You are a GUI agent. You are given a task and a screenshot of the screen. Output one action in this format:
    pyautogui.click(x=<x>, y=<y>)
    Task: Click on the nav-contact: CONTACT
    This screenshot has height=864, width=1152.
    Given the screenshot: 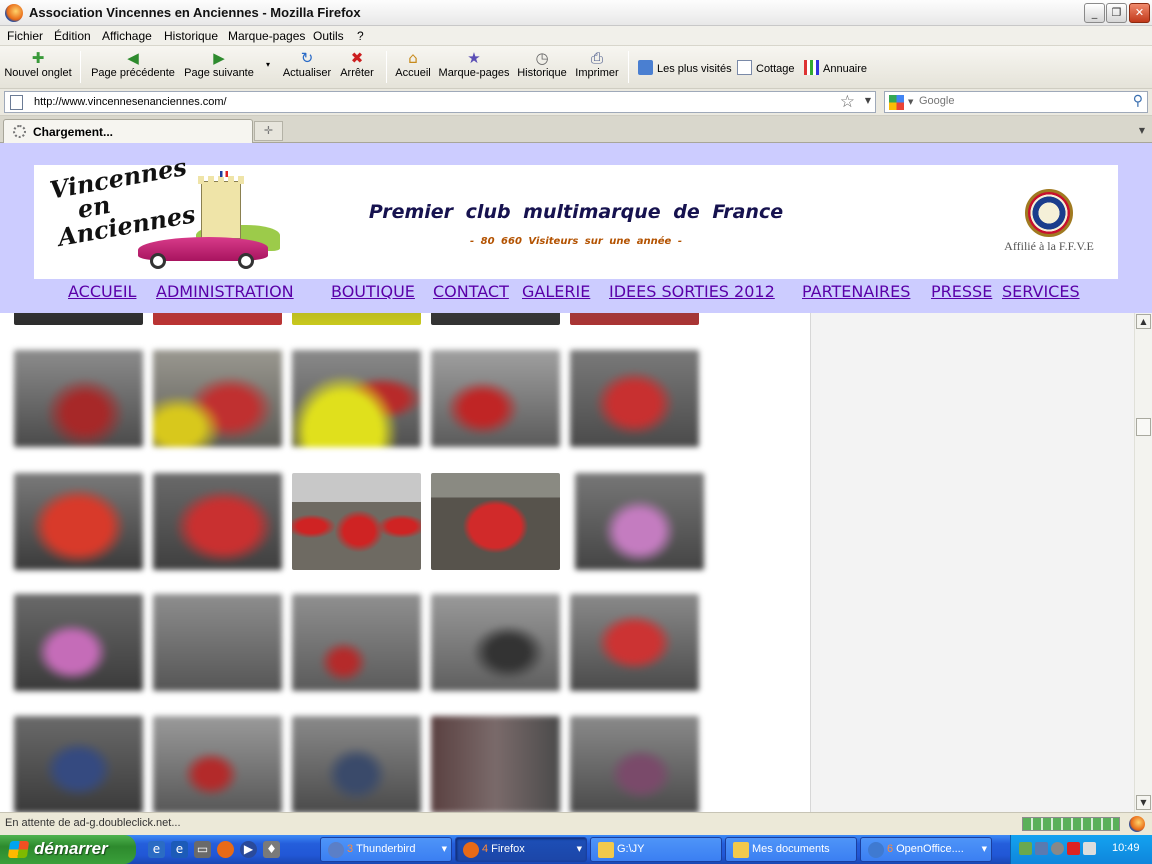 What is the action you would take?
    pyautogui.click(x=471, y=291)
    